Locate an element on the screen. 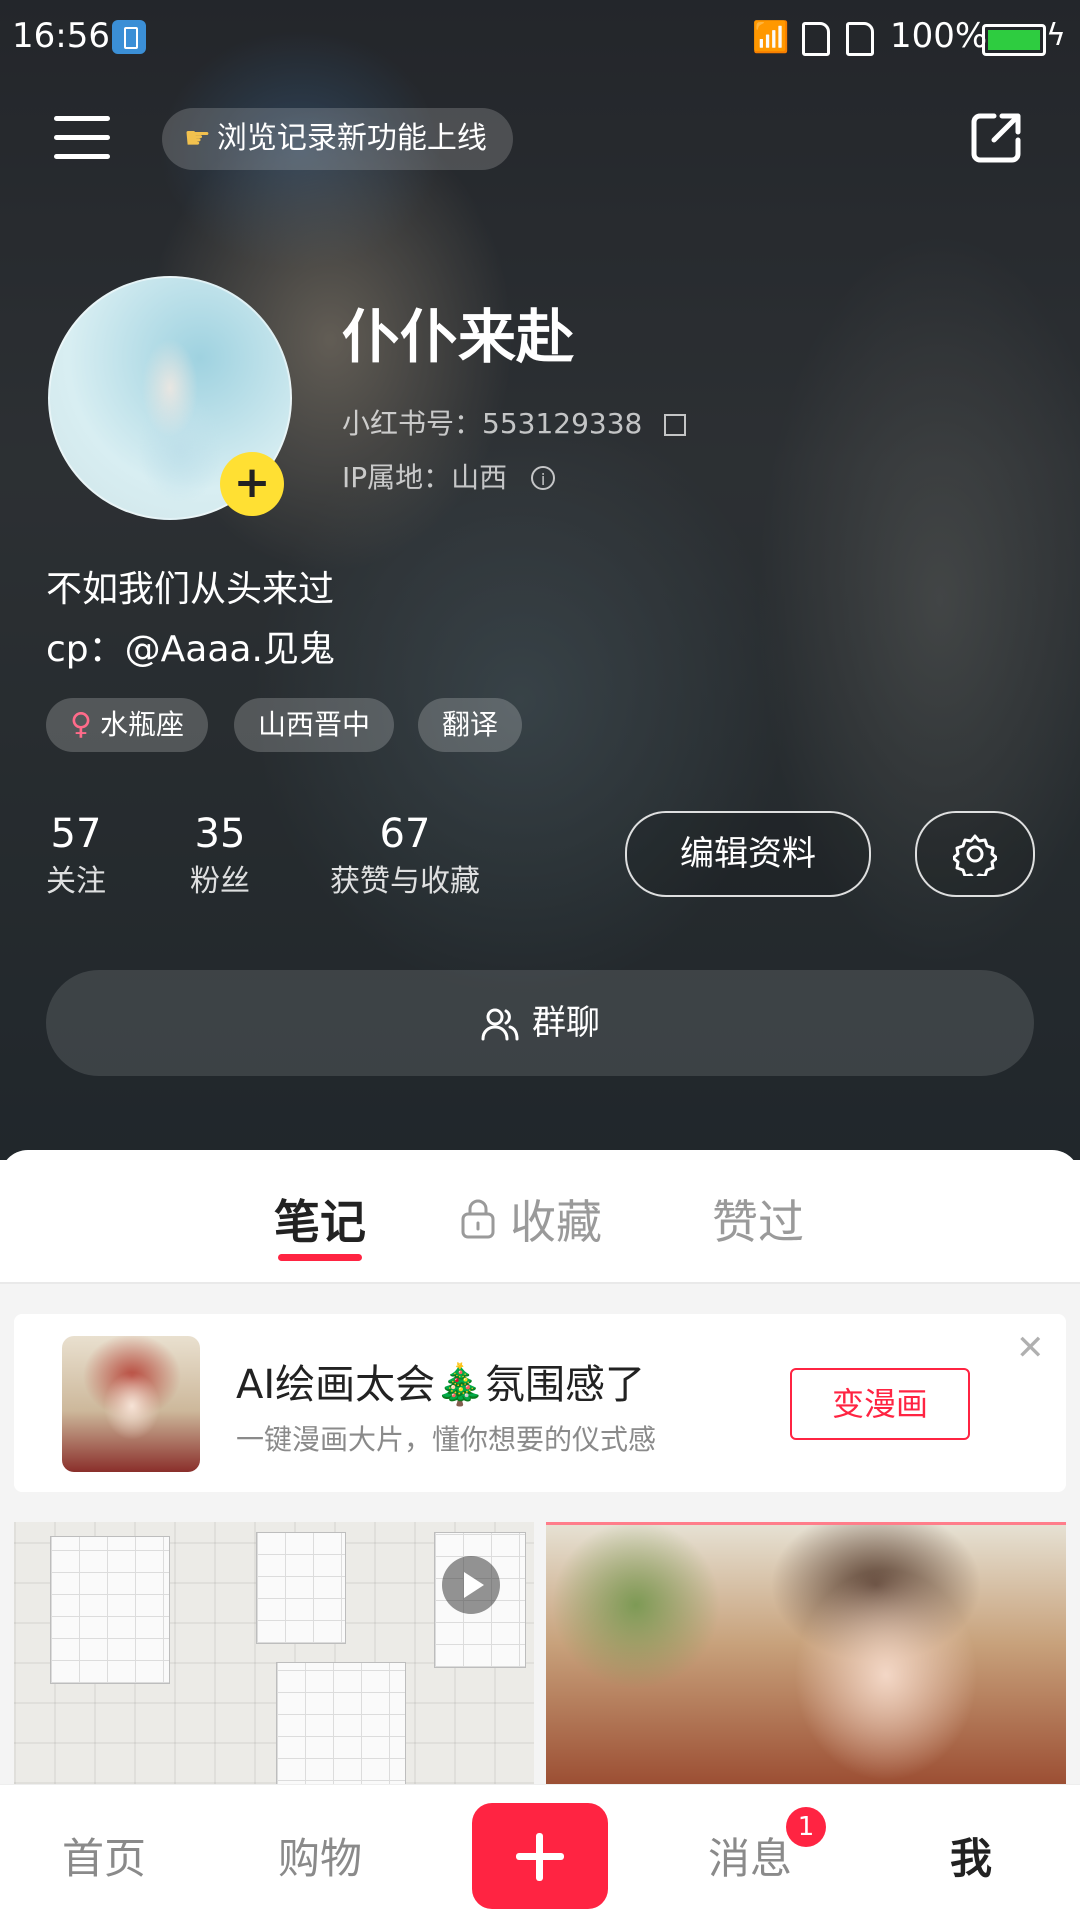 The width and height of the screenshot is (1080, 1921). close-icon: ✕ is located at coordinates (1030, 1348).